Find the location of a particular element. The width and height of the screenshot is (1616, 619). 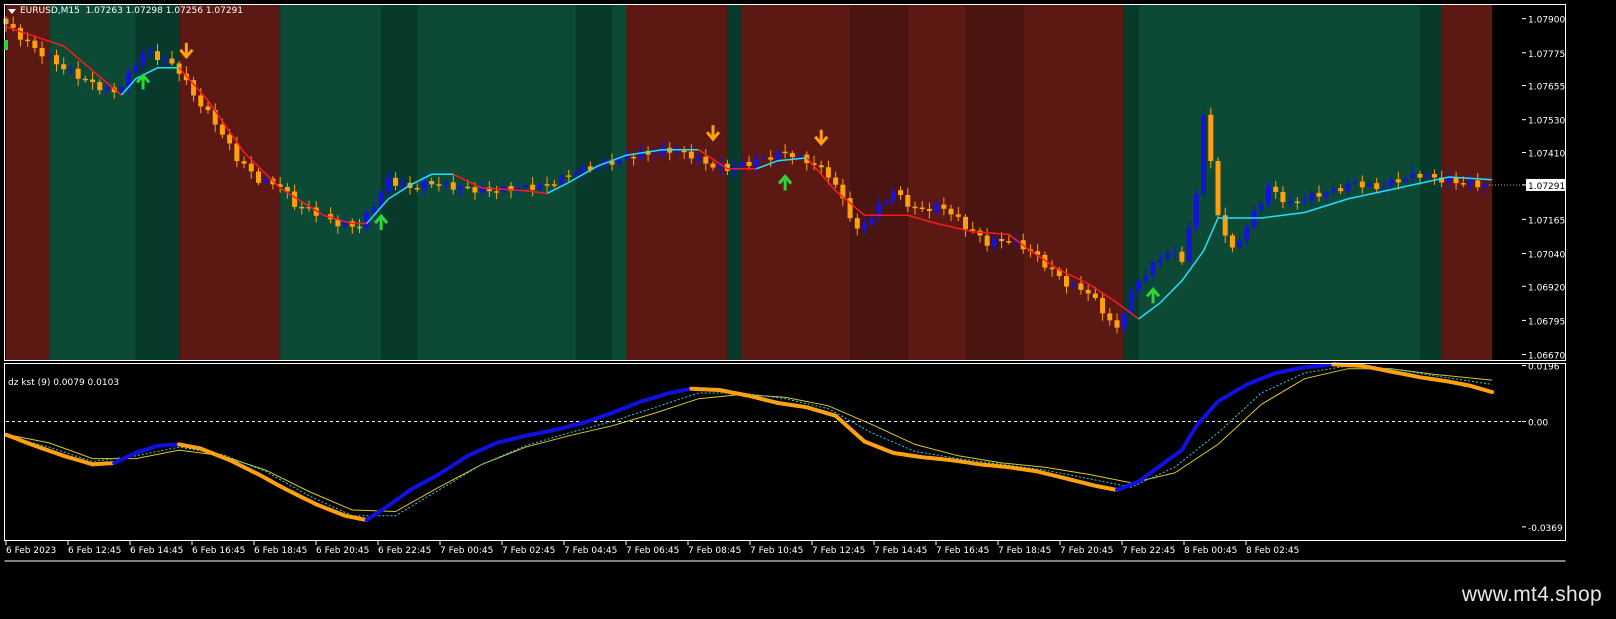

time-tick-label: 8 Feb 02:45 is located at coordinates (1272, 551).